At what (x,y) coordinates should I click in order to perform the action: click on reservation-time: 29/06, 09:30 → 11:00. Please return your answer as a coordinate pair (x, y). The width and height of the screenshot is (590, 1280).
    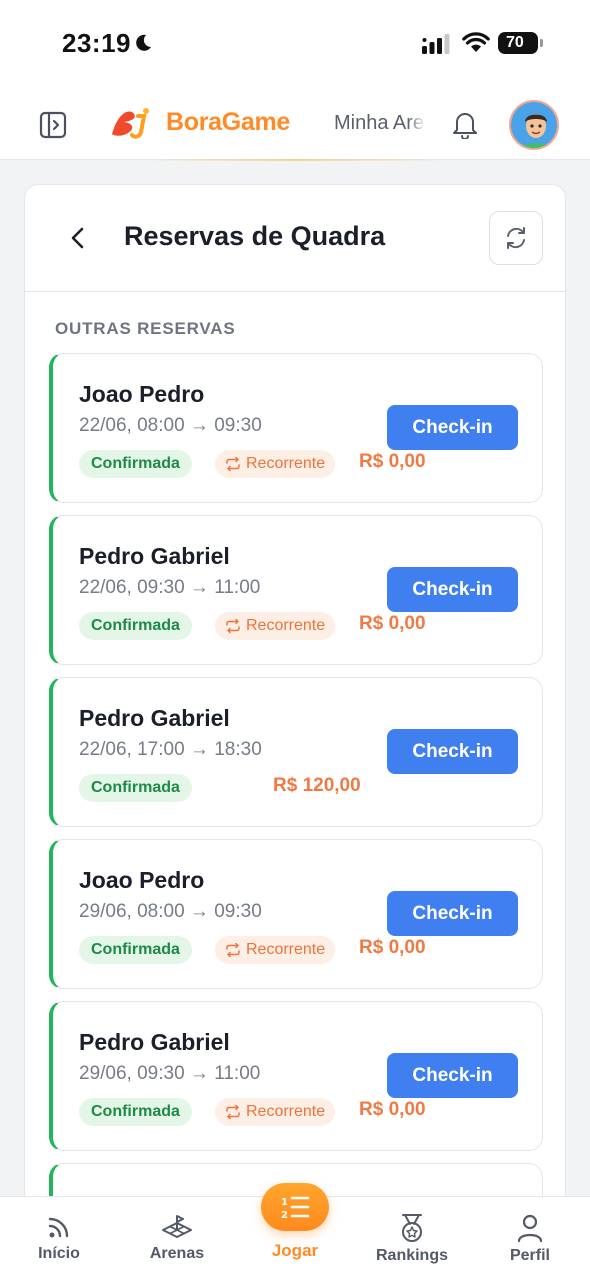
    Looking at the image, I should click on (170, 1073).